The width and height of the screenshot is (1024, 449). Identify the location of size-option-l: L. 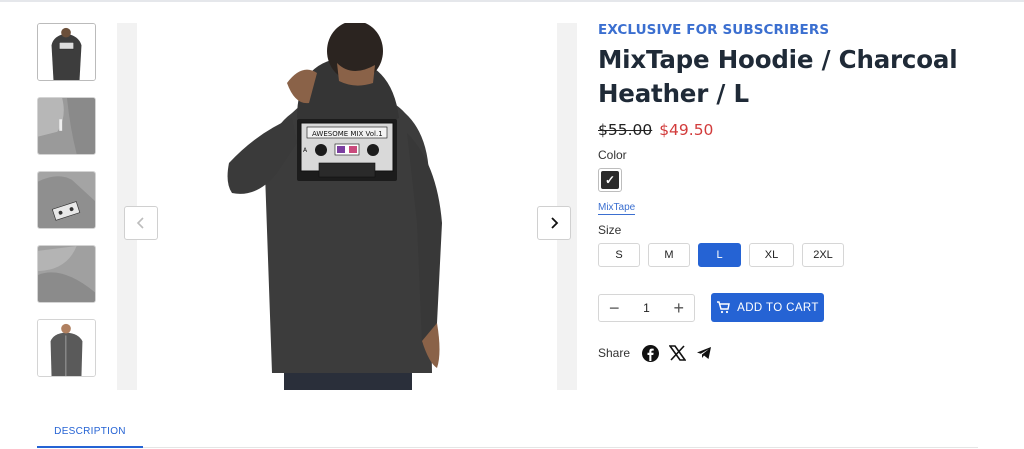
(719, 255).